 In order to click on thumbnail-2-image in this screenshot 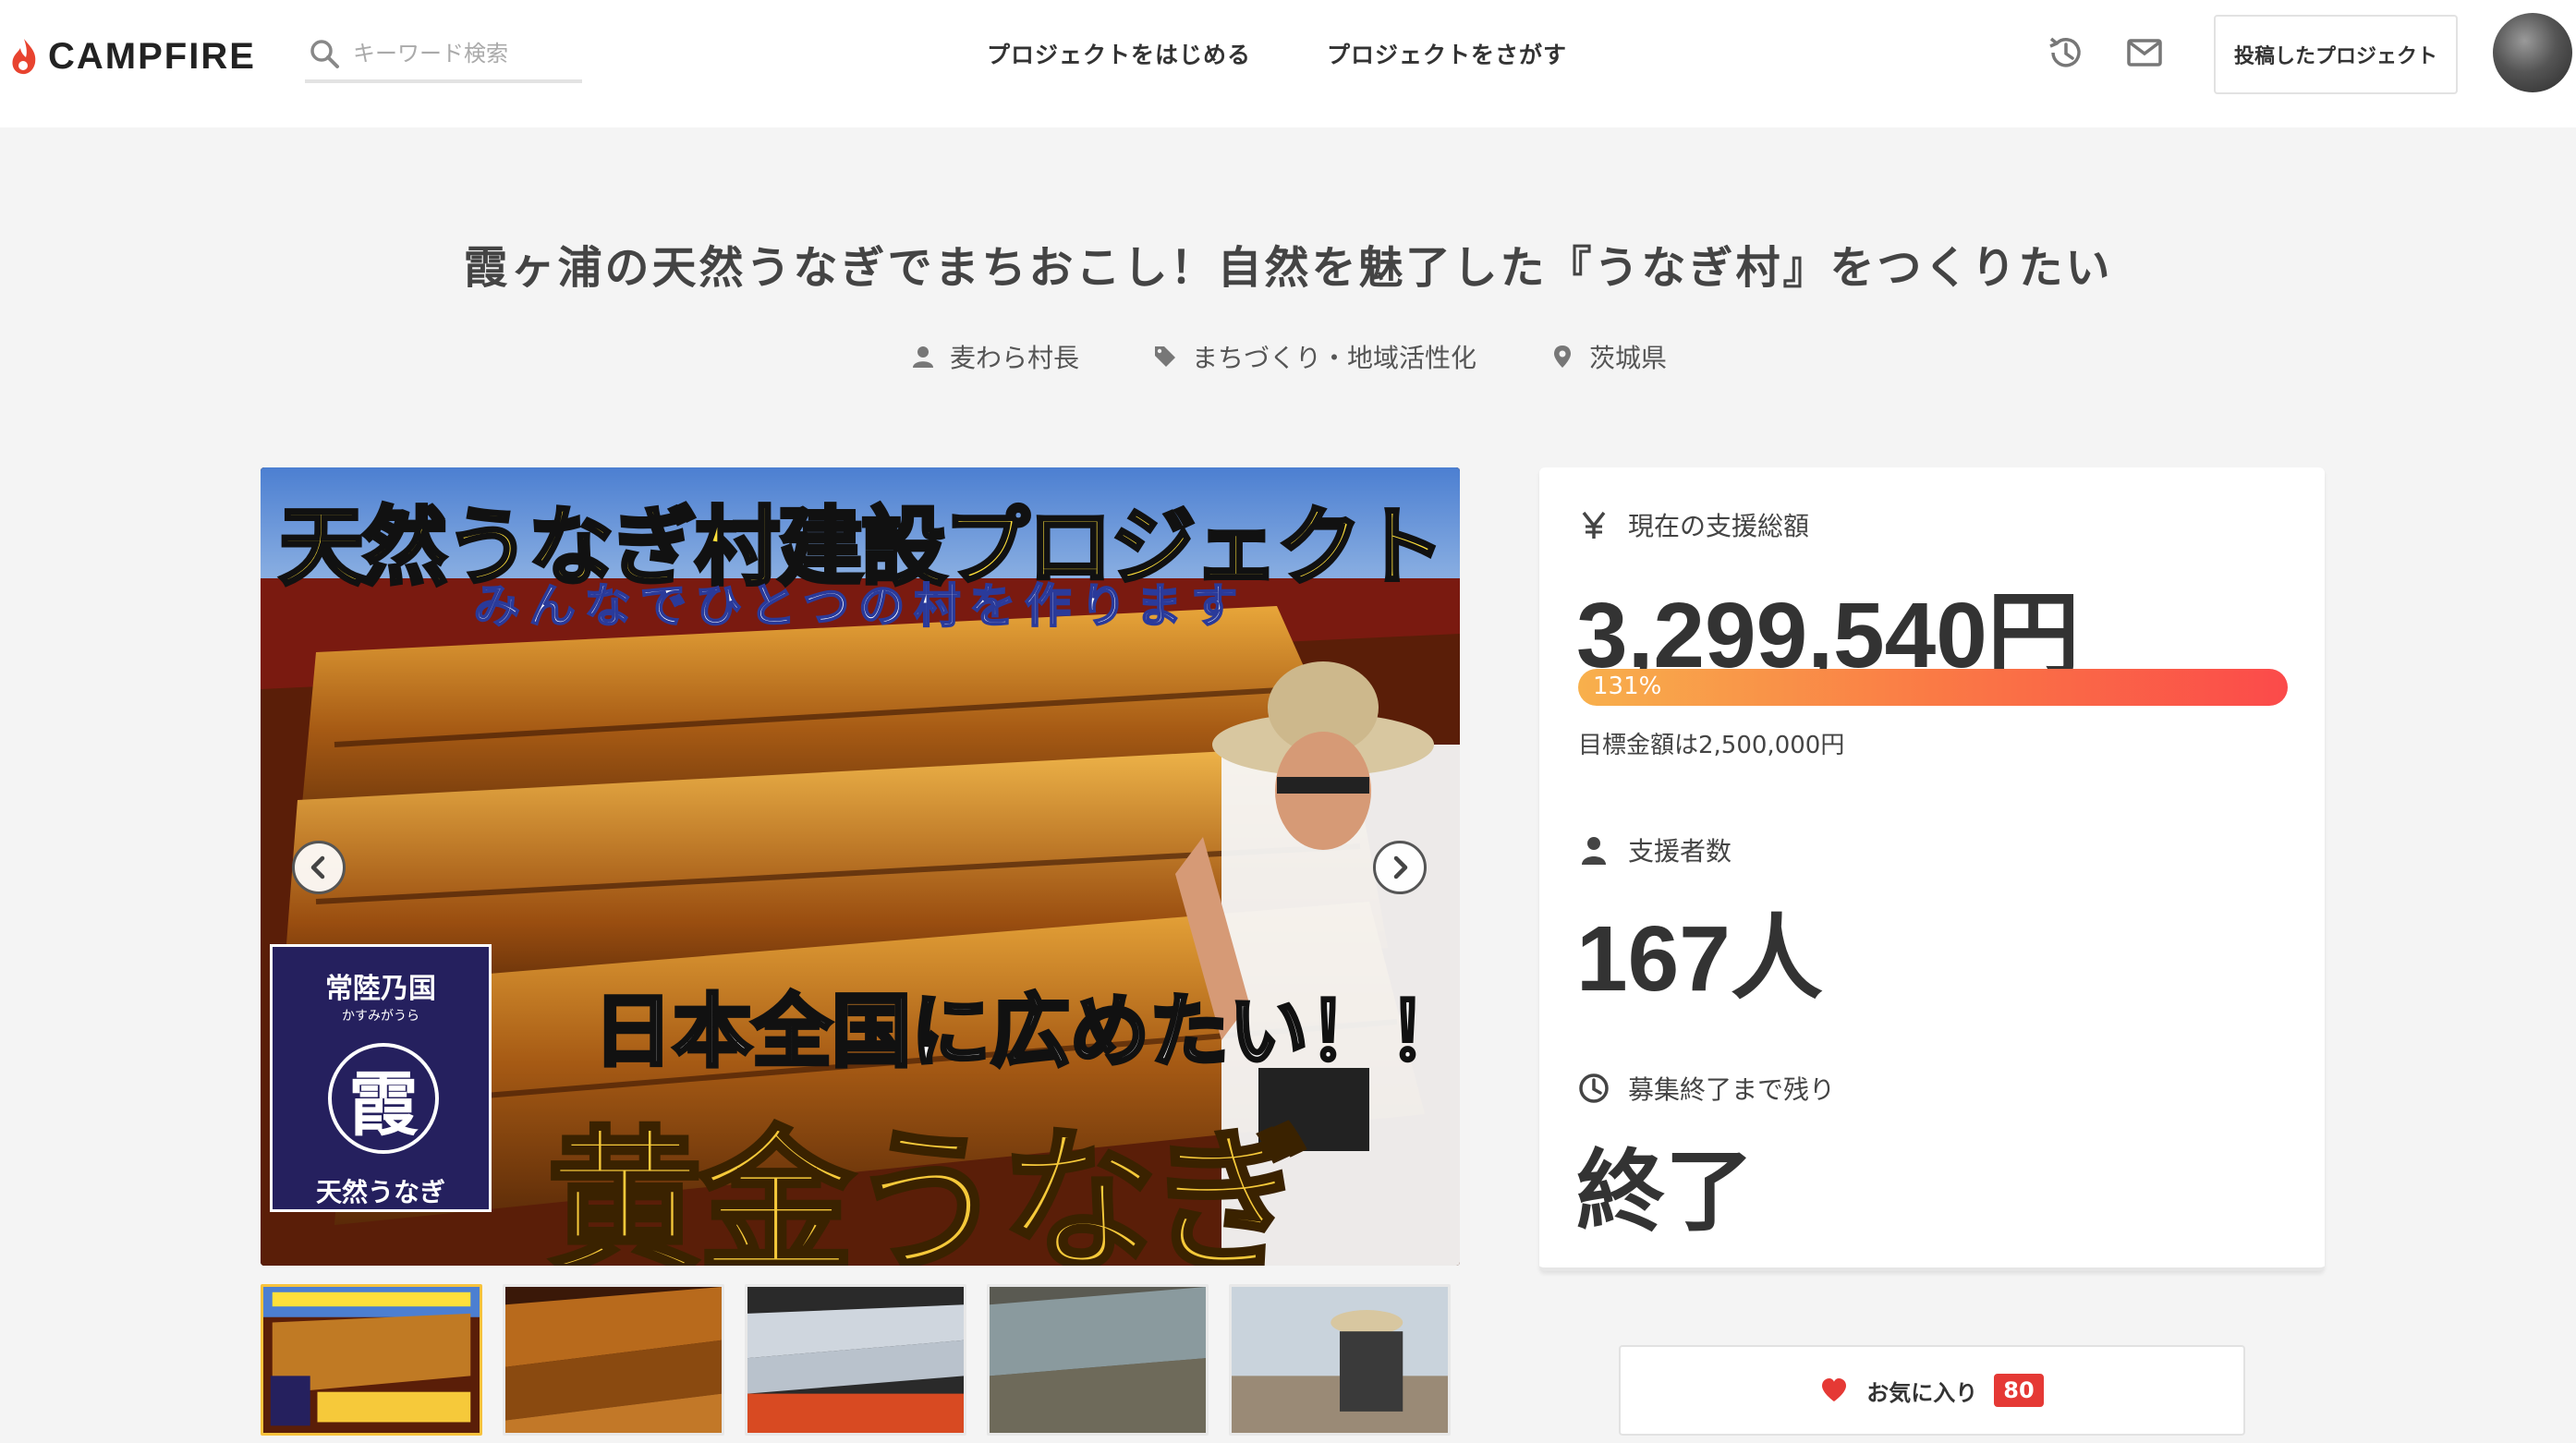, I will do `click(613, 1360)`.